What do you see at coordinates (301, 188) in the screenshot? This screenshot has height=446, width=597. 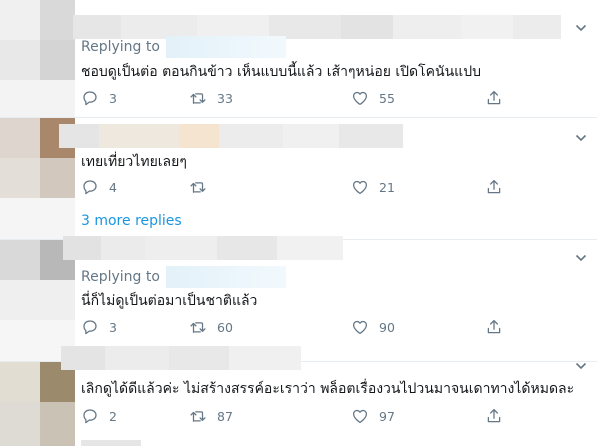 I see `tweet-actions: 4 21` at bounding box center [301, 188].